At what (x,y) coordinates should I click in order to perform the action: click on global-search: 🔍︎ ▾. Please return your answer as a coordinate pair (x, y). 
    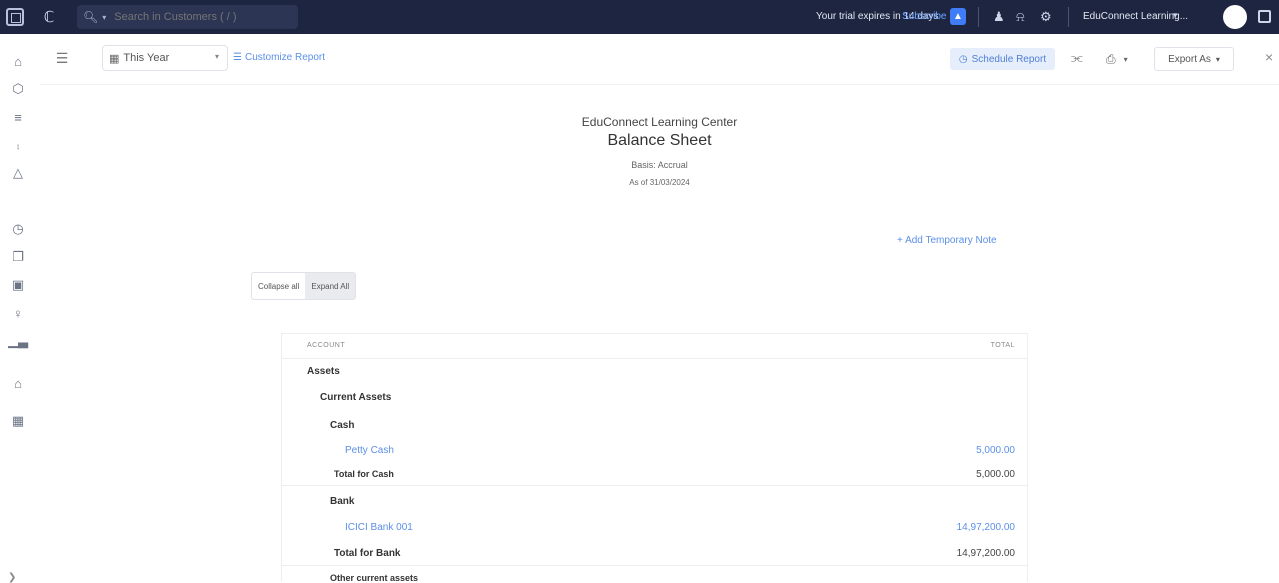
    Looking at the image, I should click on (187, 17).